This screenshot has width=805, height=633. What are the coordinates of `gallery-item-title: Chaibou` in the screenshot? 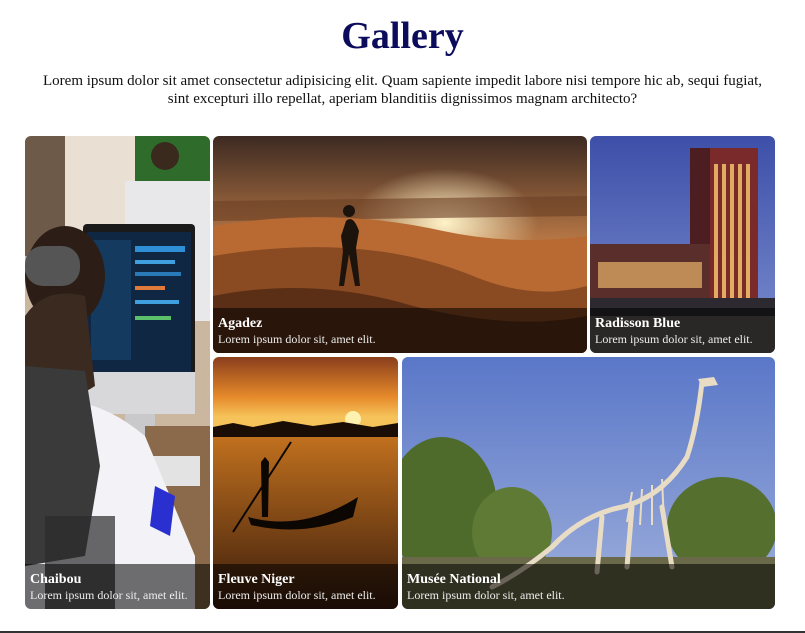 It's located at (56, 579).